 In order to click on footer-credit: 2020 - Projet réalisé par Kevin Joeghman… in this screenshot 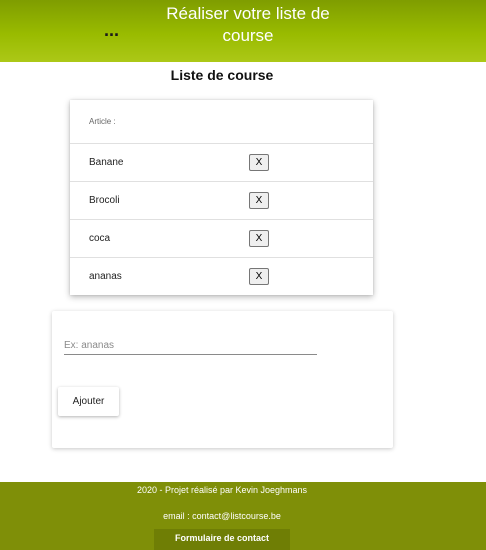, I will do `click(222, 490)`.